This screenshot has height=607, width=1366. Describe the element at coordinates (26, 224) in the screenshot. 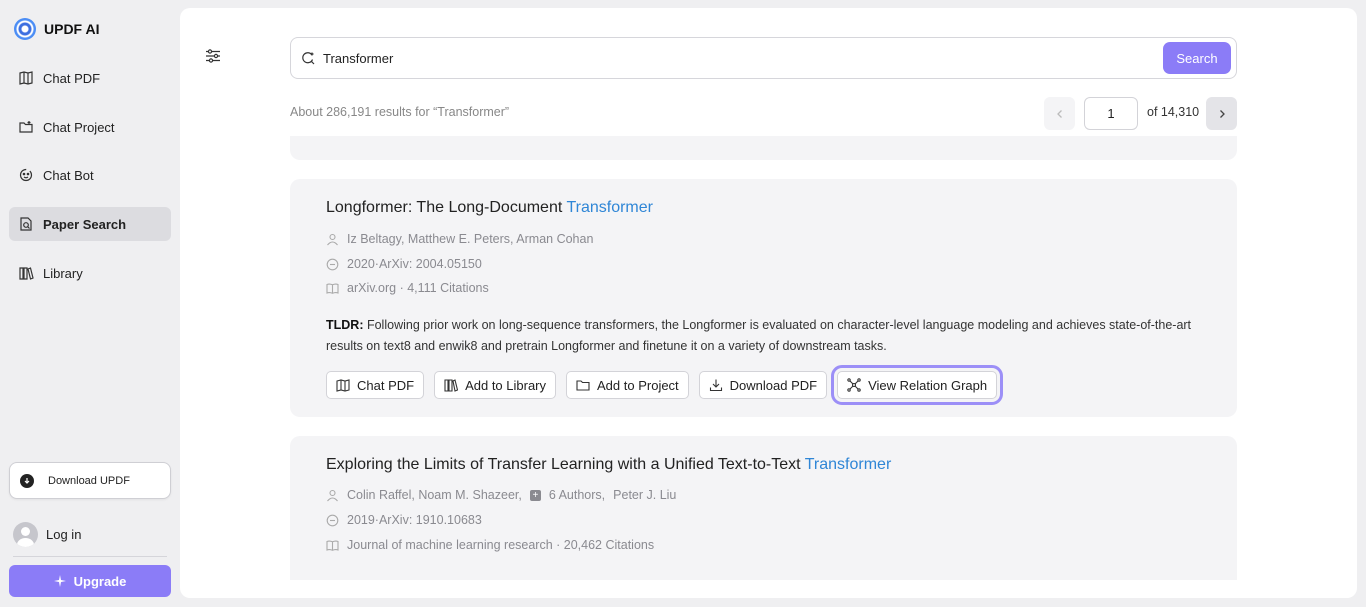

I see `paper-search-icon` at that location.